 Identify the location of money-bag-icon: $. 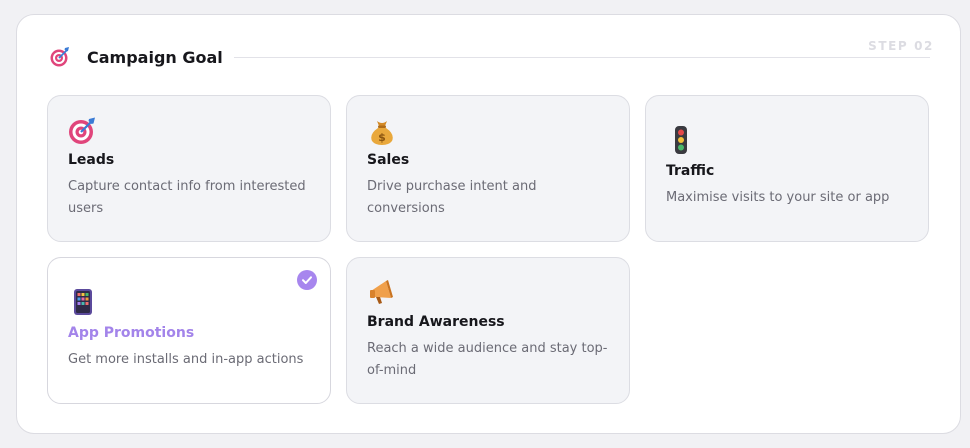
(382, 133).